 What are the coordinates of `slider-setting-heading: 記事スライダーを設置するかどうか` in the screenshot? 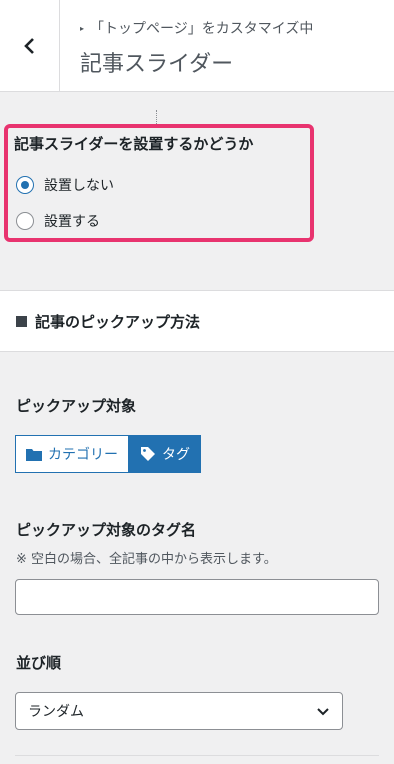 It's located at (134, 144).